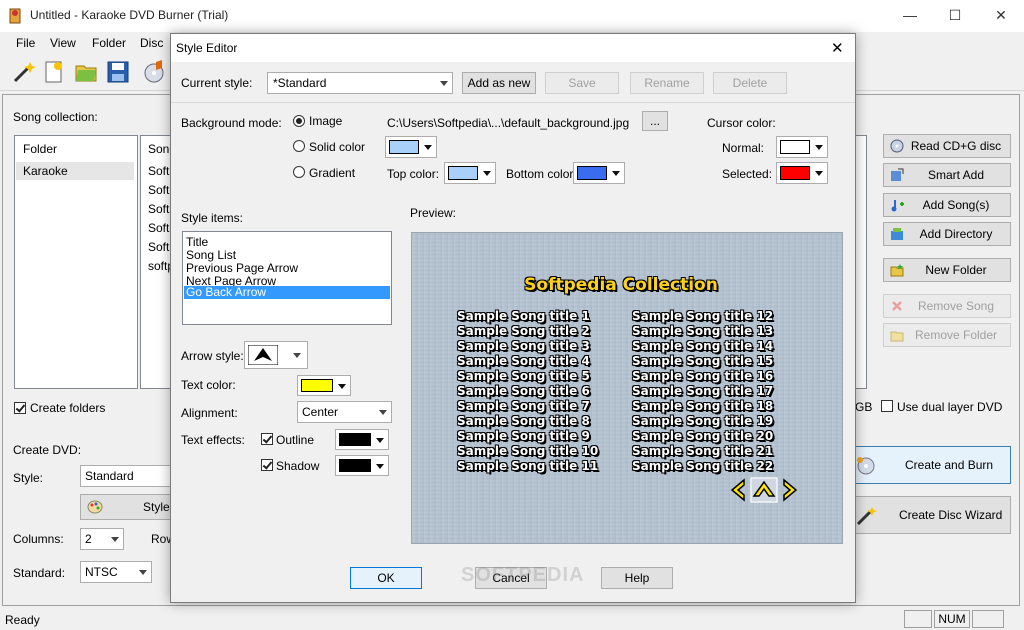 Image resolution: width=1024 pixels, height=630 pixels. Describe the element at coordinates (242, 268) in the screenshot. I see `style-item-prev-arrow: Previous Page Arrow` at that location.